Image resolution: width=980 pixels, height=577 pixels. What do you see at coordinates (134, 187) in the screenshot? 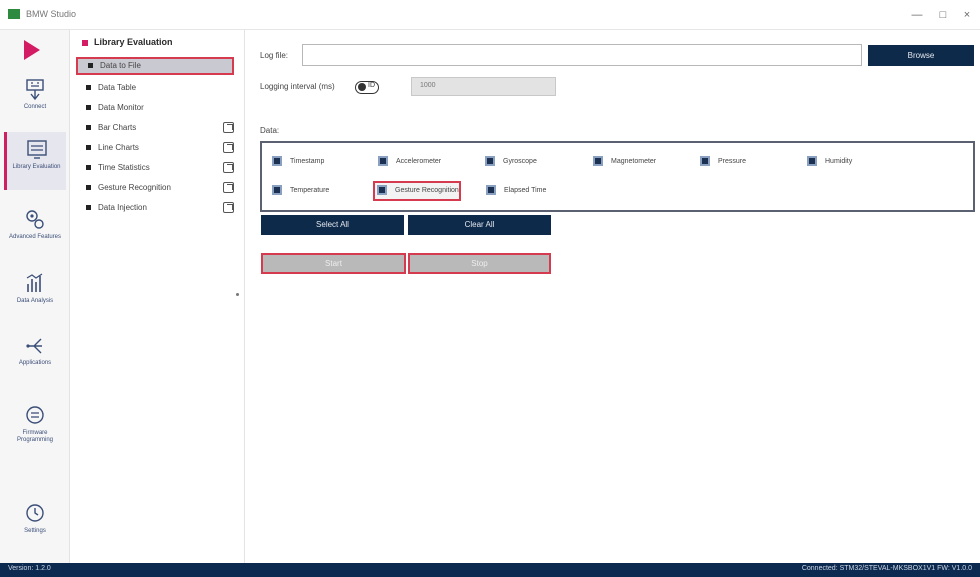
I see `tree-item-label: Gesture Recognition` at bounding box center [134, 187].